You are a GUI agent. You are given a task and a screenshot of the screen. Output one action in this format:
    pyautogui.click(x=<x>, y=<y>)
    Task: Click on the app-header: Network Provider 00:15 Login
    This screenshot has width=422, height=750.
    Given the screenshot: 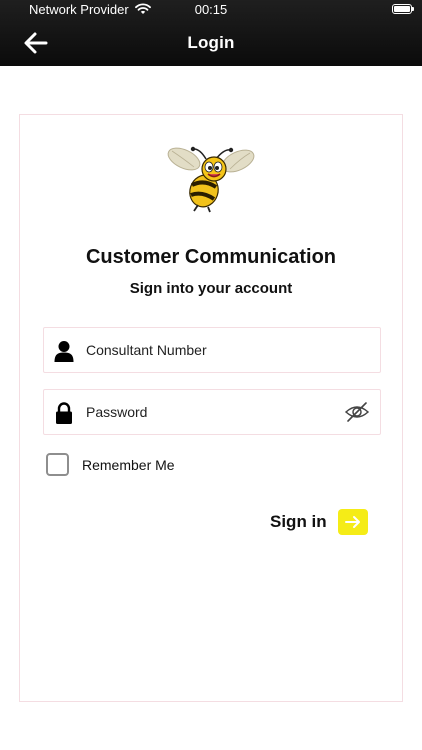 What is the action you would take?
    pyautogui.click(x=211, y=33)
    